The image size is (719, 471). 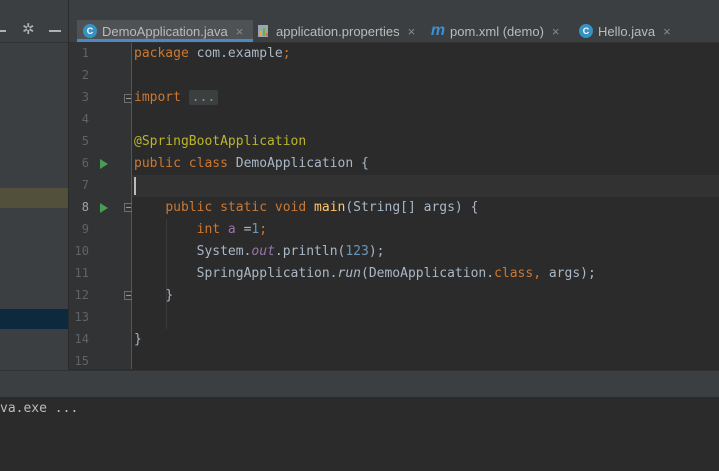 I want to click on run-tool-window-header, so click(x=359, y=384).